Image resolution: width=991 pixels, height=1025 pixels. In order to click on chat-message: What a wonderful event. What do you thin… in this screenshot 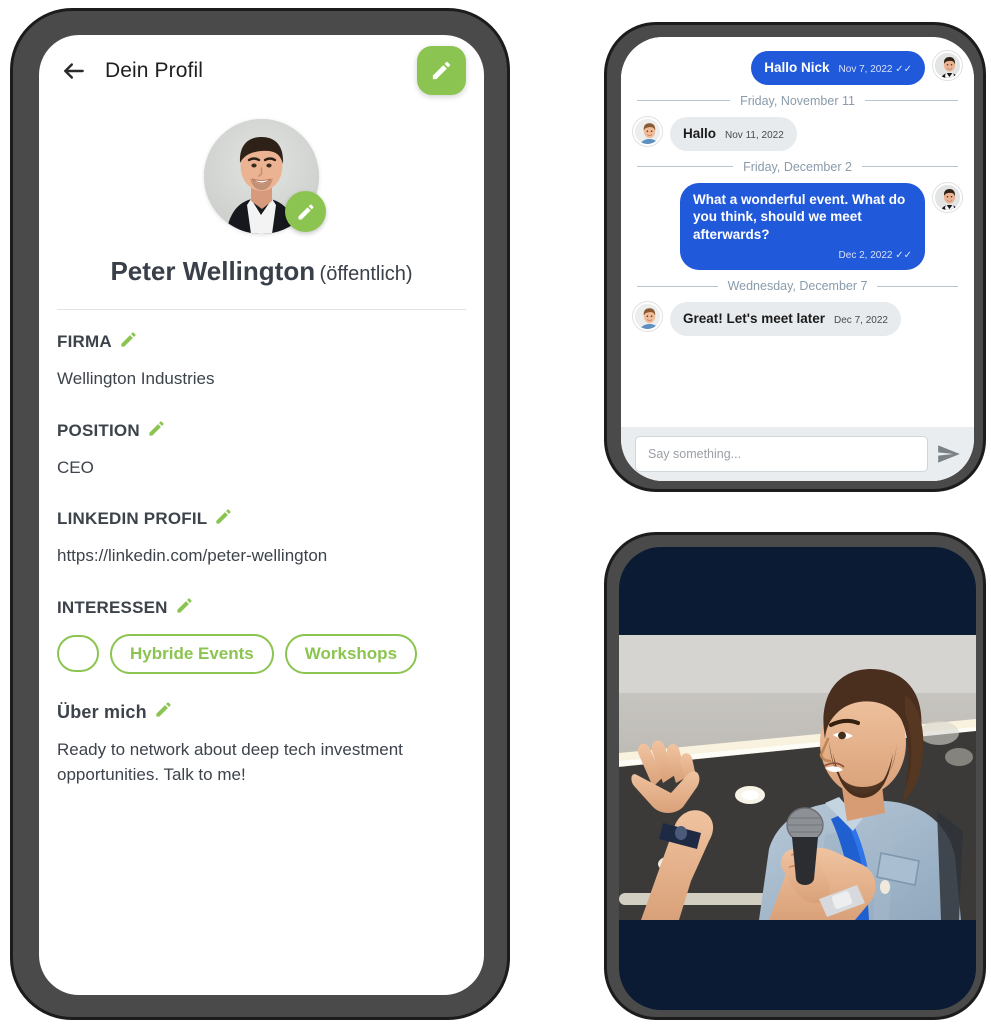, I will do `click(797, 226)`.